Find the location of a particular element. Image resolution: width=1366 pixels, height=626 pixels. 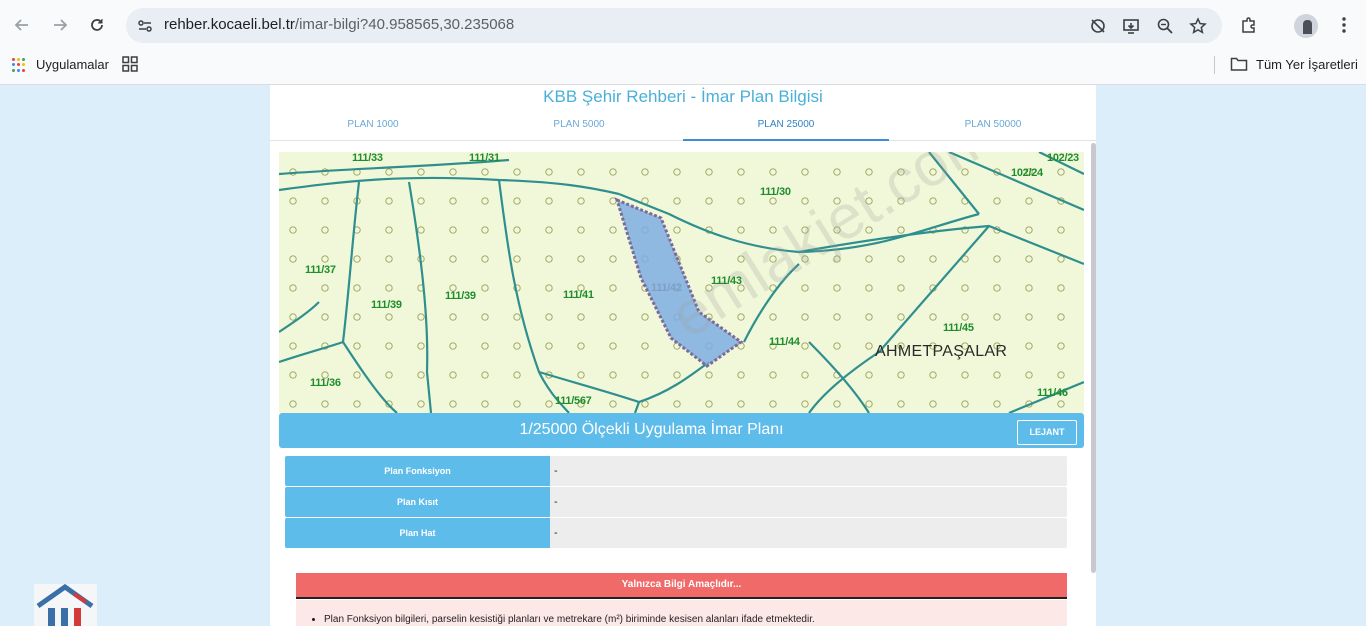

selected-parcel-label: 111/42 is located at coordinates (666, 288).